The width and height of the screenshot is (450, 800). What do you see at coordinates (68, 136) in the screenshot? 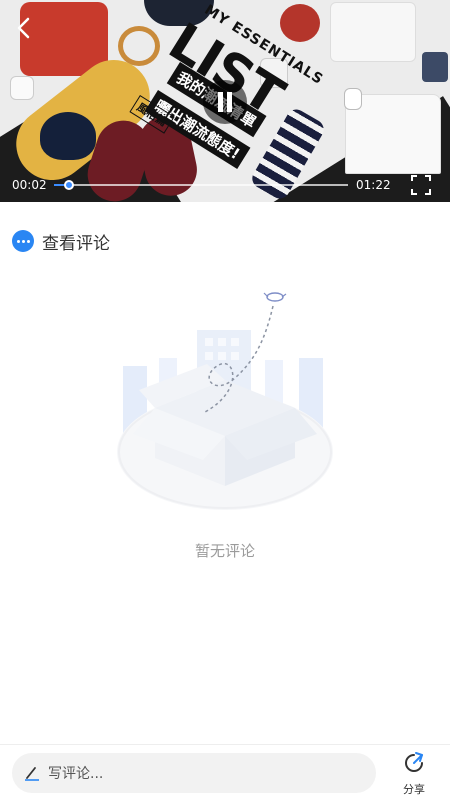
I see `product-cap` at bounding box center [68, 136].